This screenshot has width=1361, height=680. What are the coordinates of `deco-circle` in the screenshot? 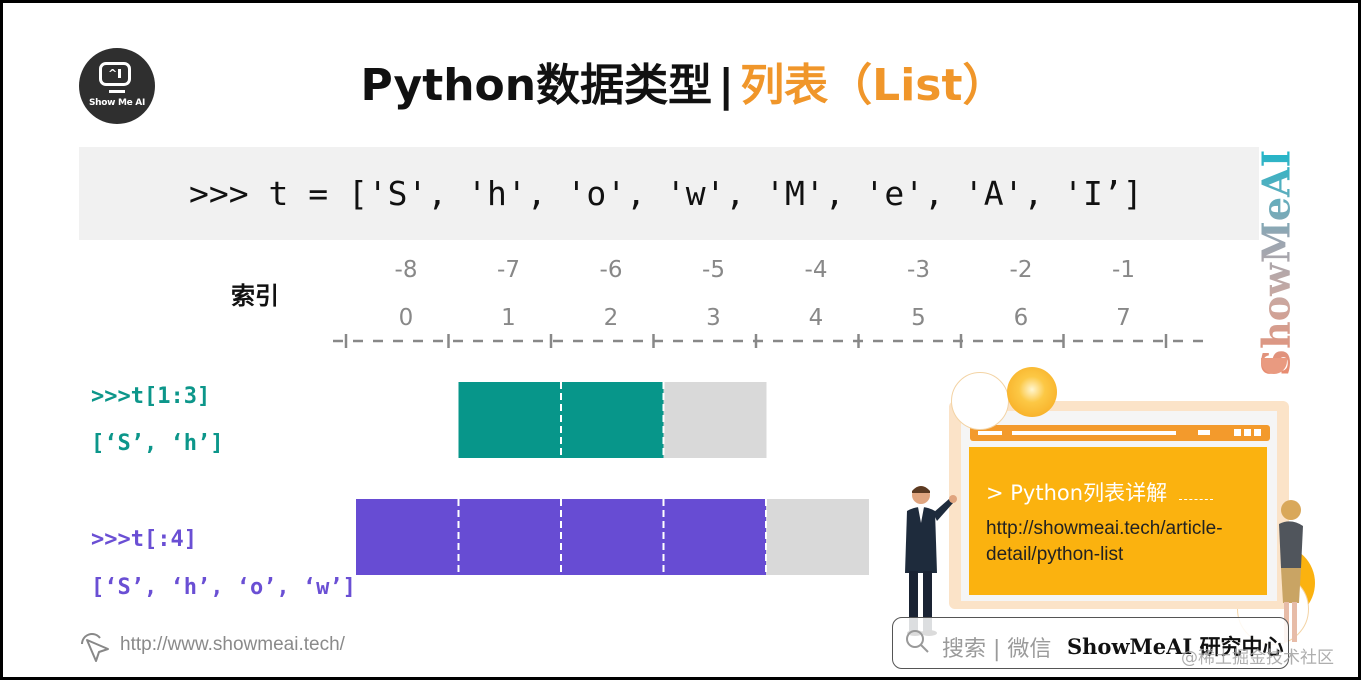 It's located at (980, 401).